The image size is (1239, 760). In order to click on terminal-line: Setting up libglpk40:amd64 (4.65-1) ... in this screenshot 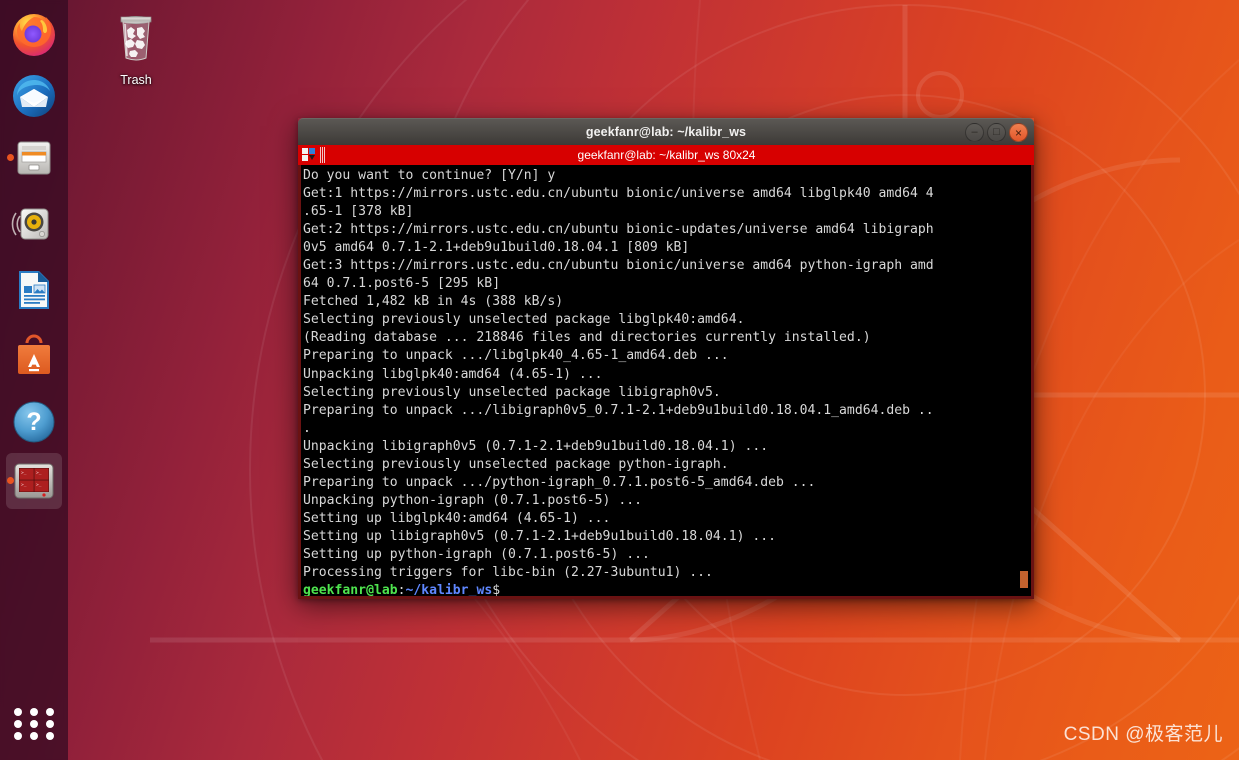, I will do `click(457, 518)`.